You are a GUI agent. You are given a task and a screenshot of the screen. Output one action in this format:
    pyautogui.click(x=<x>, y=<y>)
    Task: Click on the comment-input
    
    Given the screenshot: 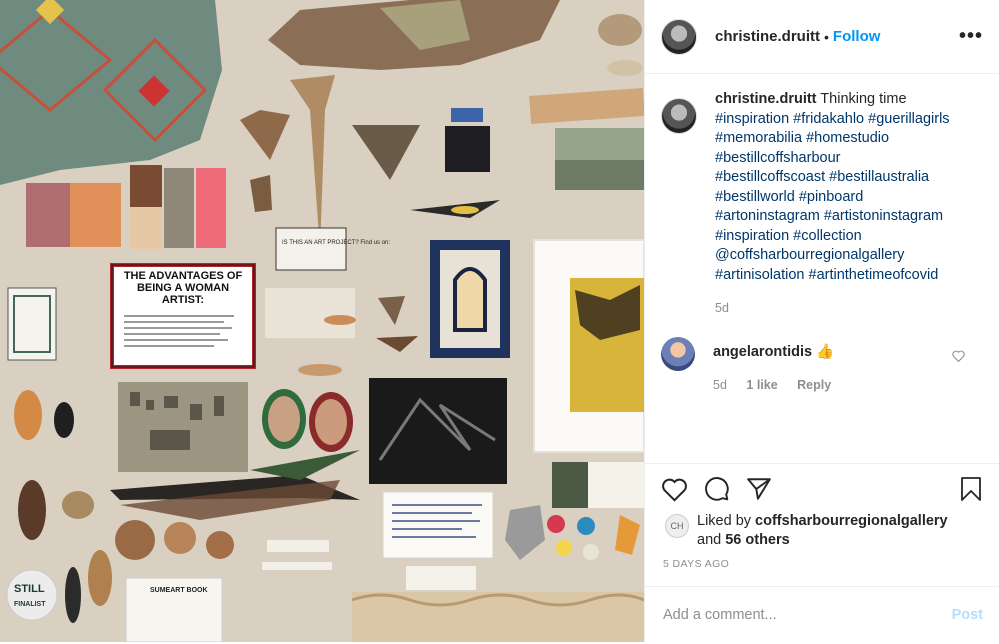 What is the action you would take?
    pyautogui.click(x=806, y=614)
    